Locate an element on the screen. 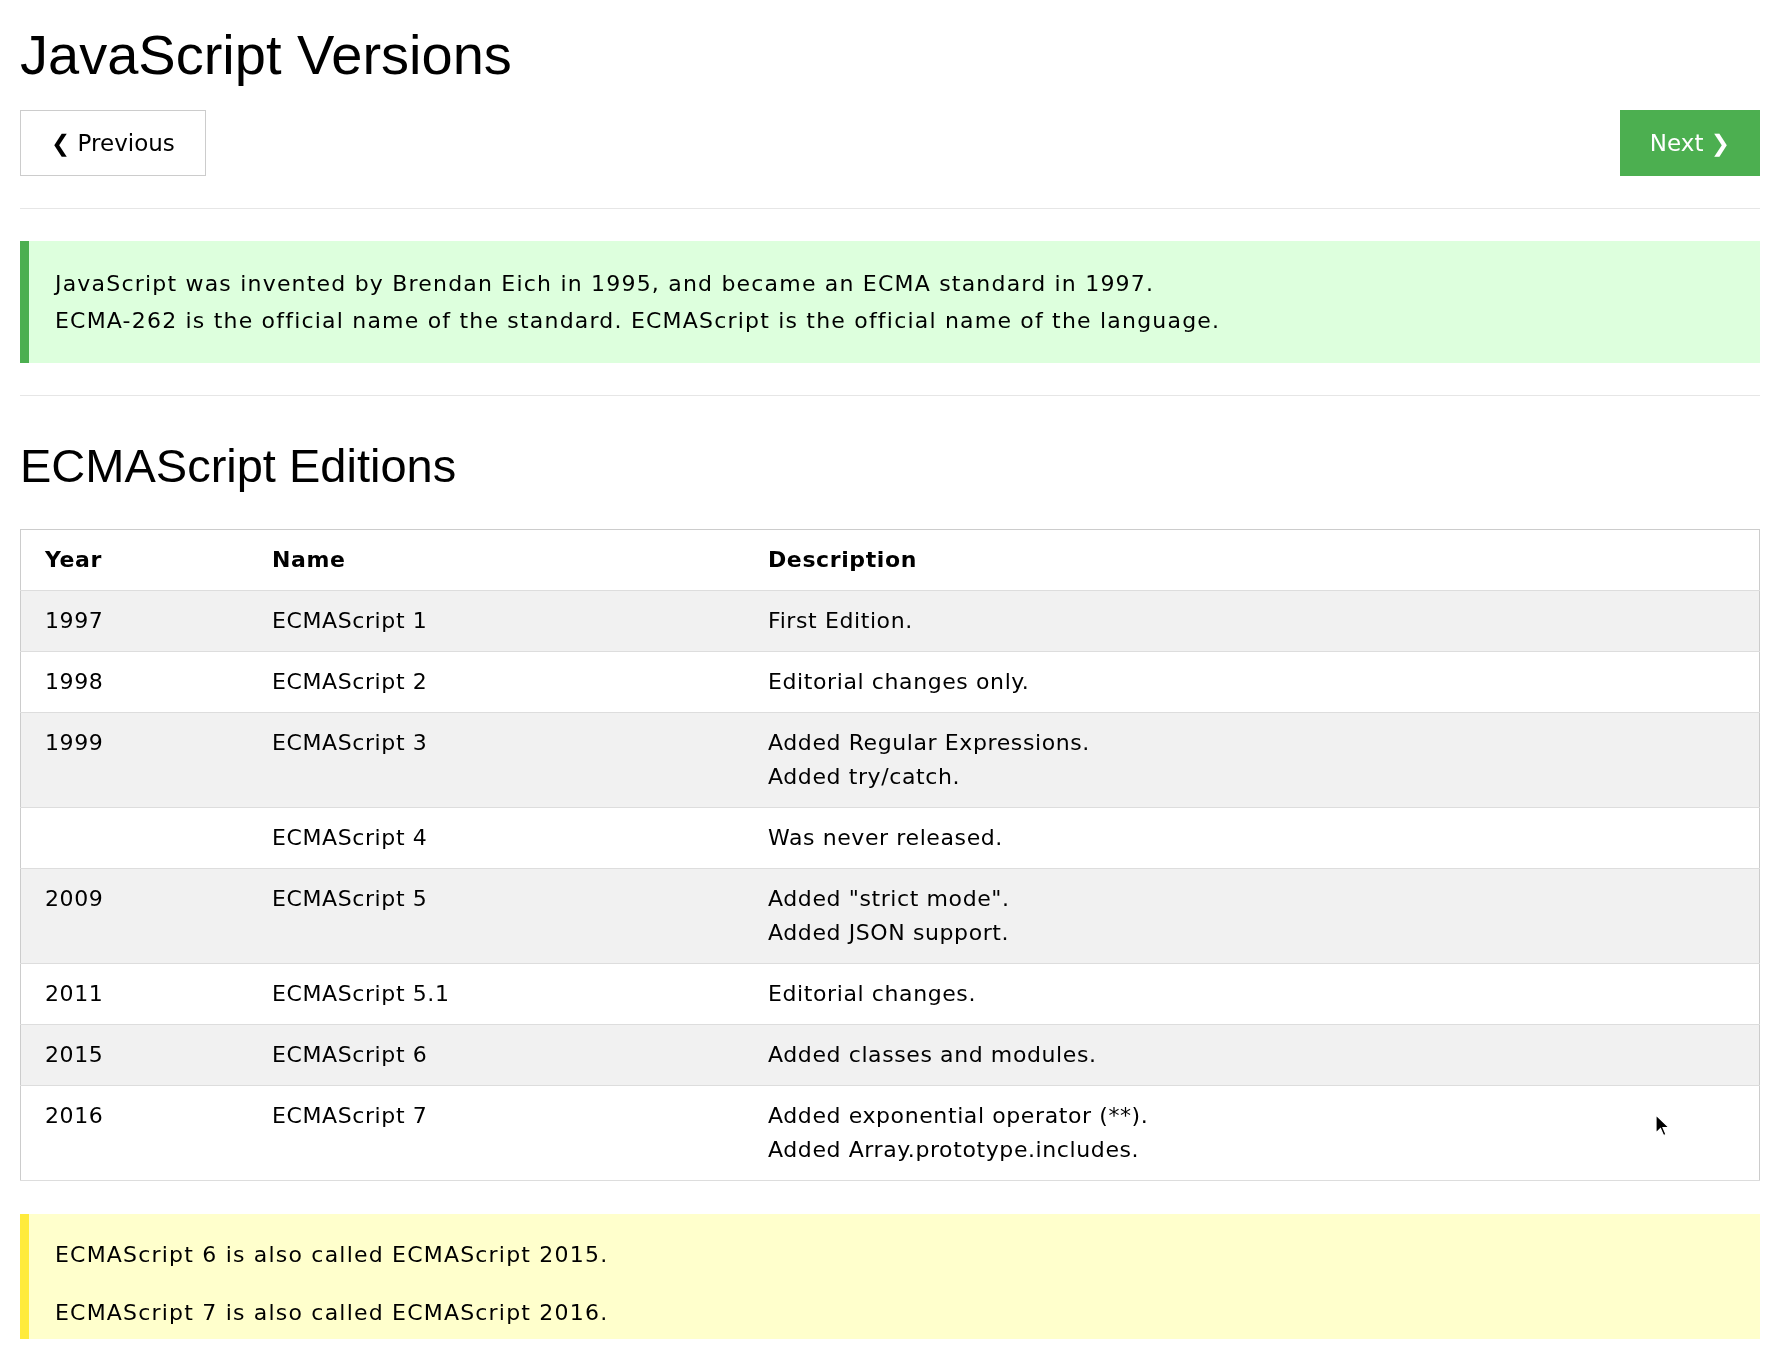 This screenshot has height=1350, width=1780. table-cell: First Edition. is located at coordinates (840, 621).